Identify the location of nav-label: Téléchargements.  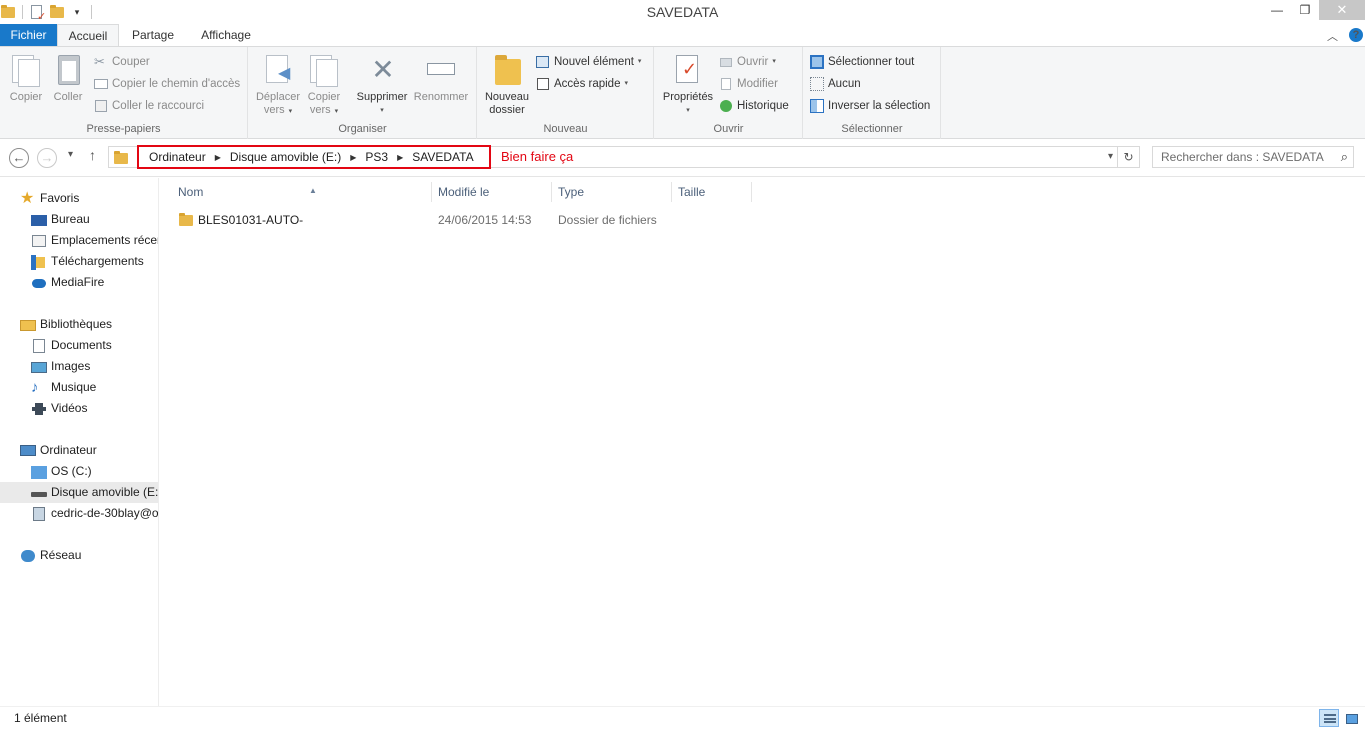
(97, 261).